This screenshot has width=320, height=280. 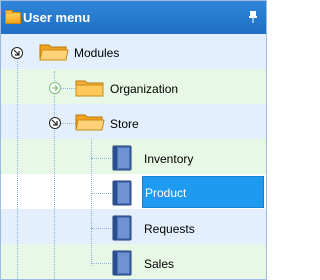 I want to click on panel-title: User menu, so click(x=57, y=17).